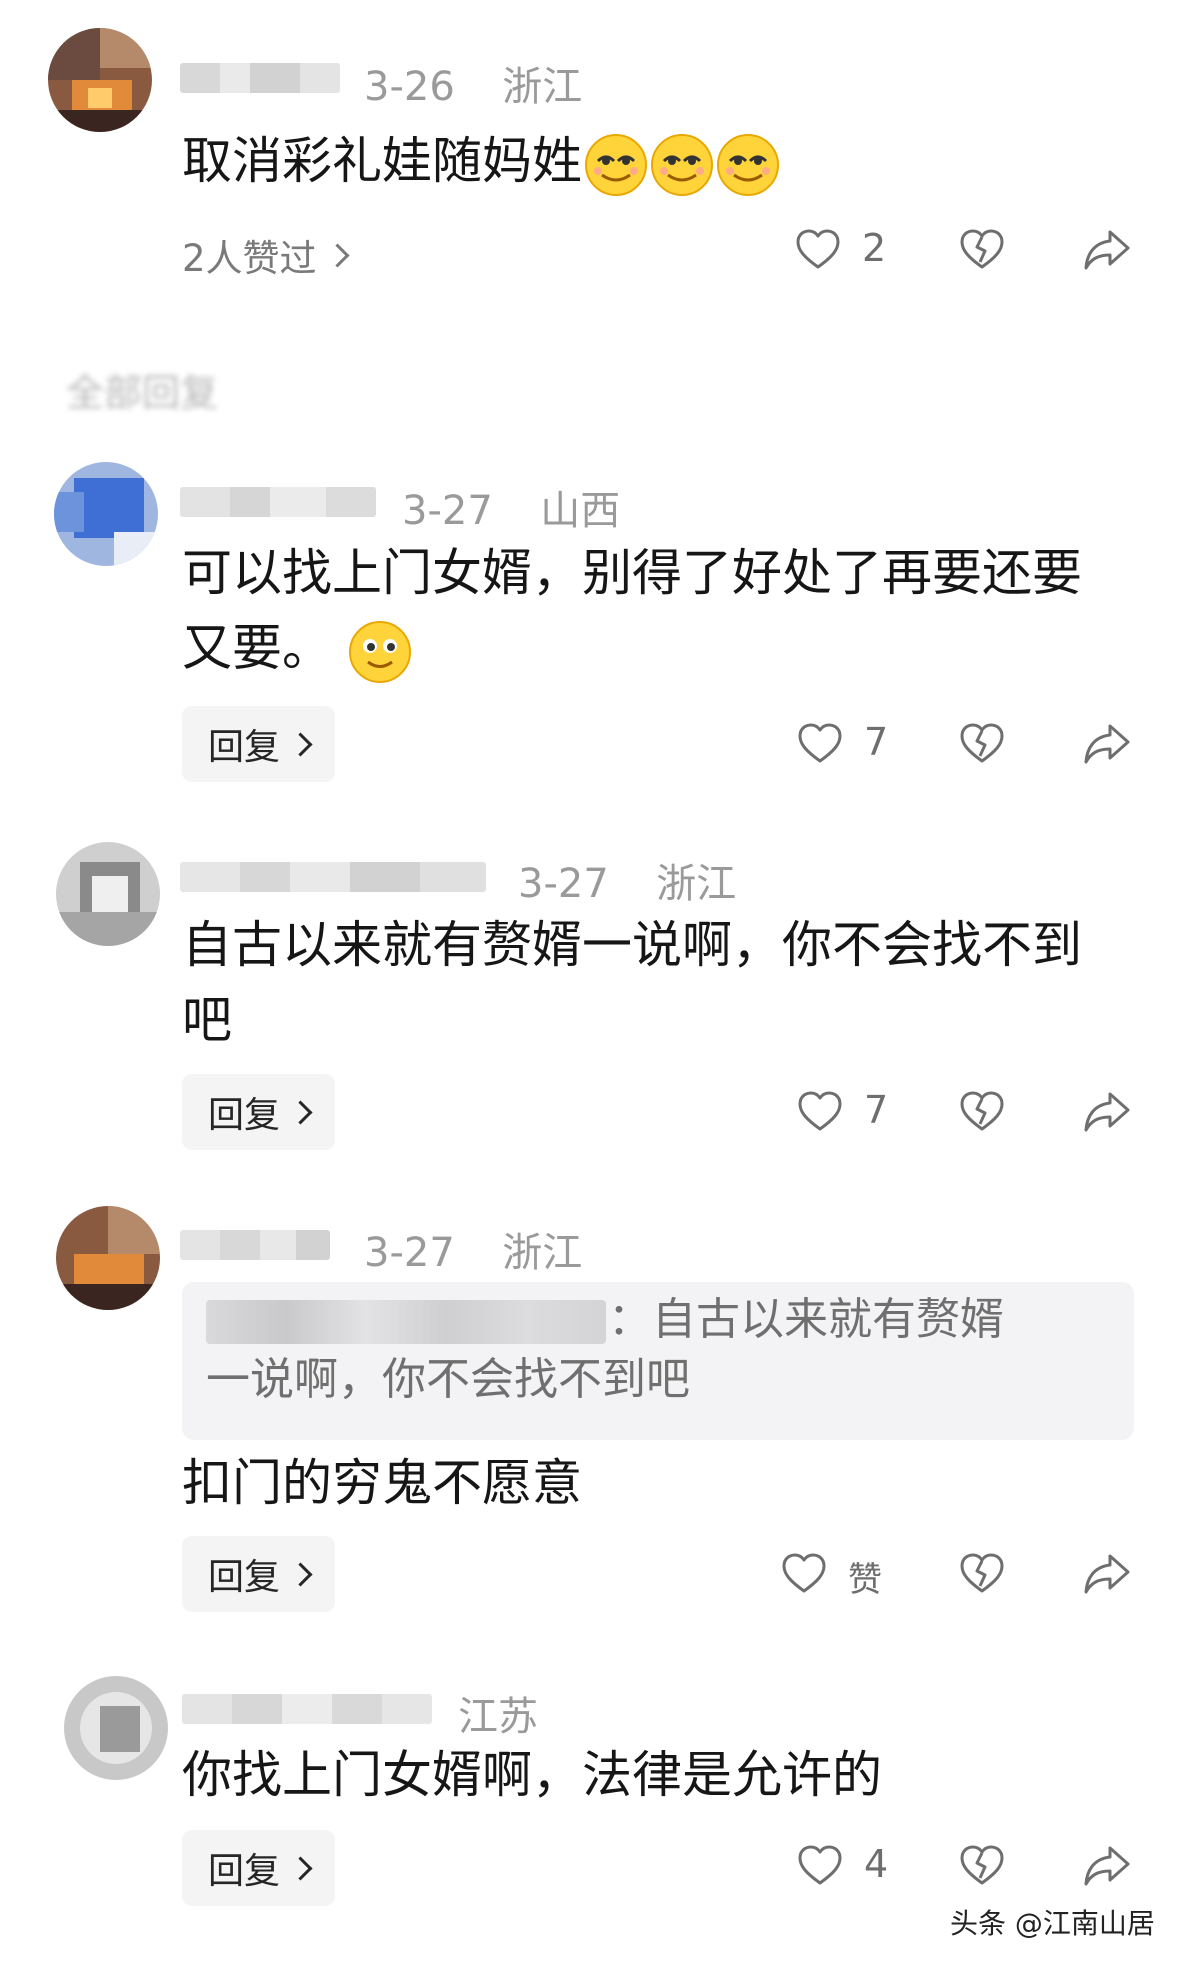 The image size is (1200, 1963). Describe the element at coordinates (511, 507) in the screenshot. I see `comment-meta: 3-27 山西` at that location.